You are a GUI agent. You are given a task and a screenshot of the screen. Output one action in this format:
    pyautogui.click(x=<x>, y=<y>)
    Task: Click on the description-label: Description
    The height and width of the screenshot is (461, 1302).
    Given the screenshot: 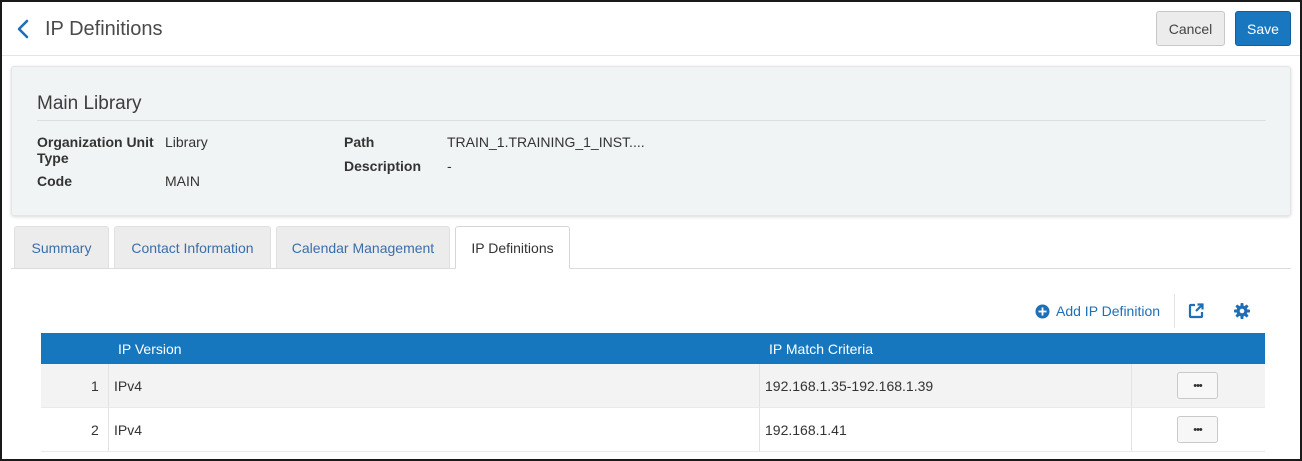 What is the action you would take?
    pyautogui.click(x=383, y=166)
    